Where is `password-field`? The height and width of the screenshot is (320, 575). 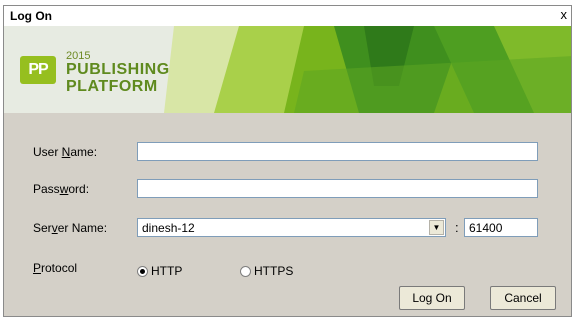 password-field is located at coordinates (337, 188).